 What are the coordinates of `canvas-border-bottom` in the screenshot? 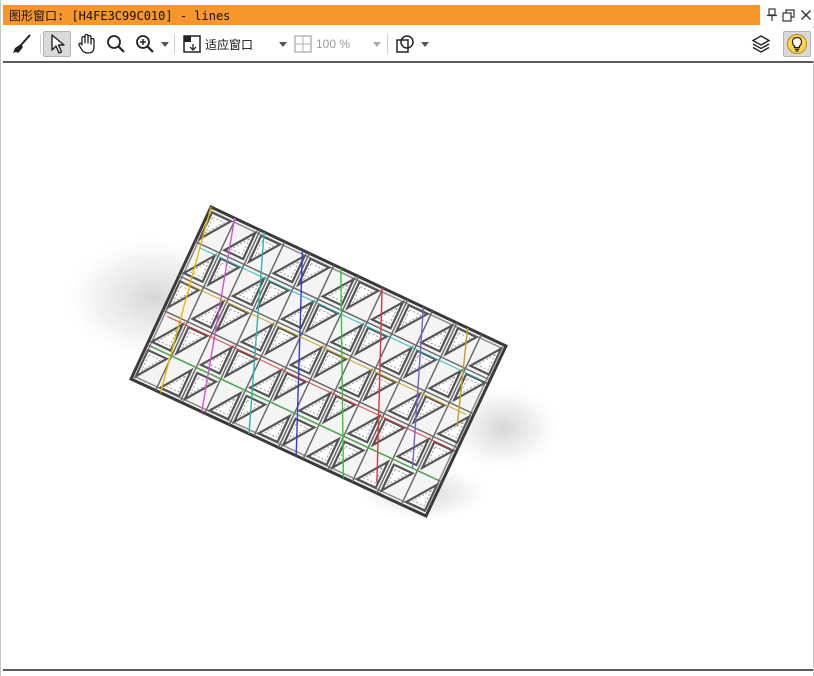 It's located at (408, 670).